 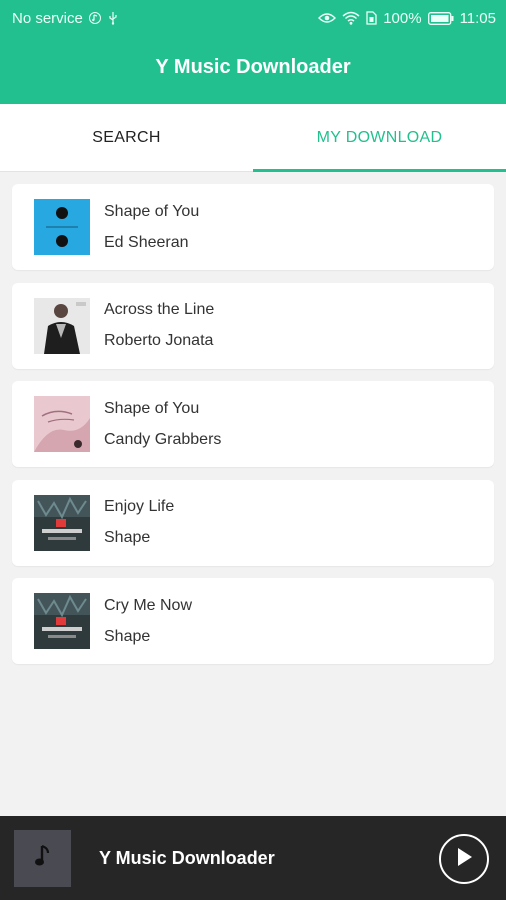 What do you see at coordinates (163, 439) in the screenshot?
I see `song-artist: Candy Grabbers` at bounding box center [163, 439].